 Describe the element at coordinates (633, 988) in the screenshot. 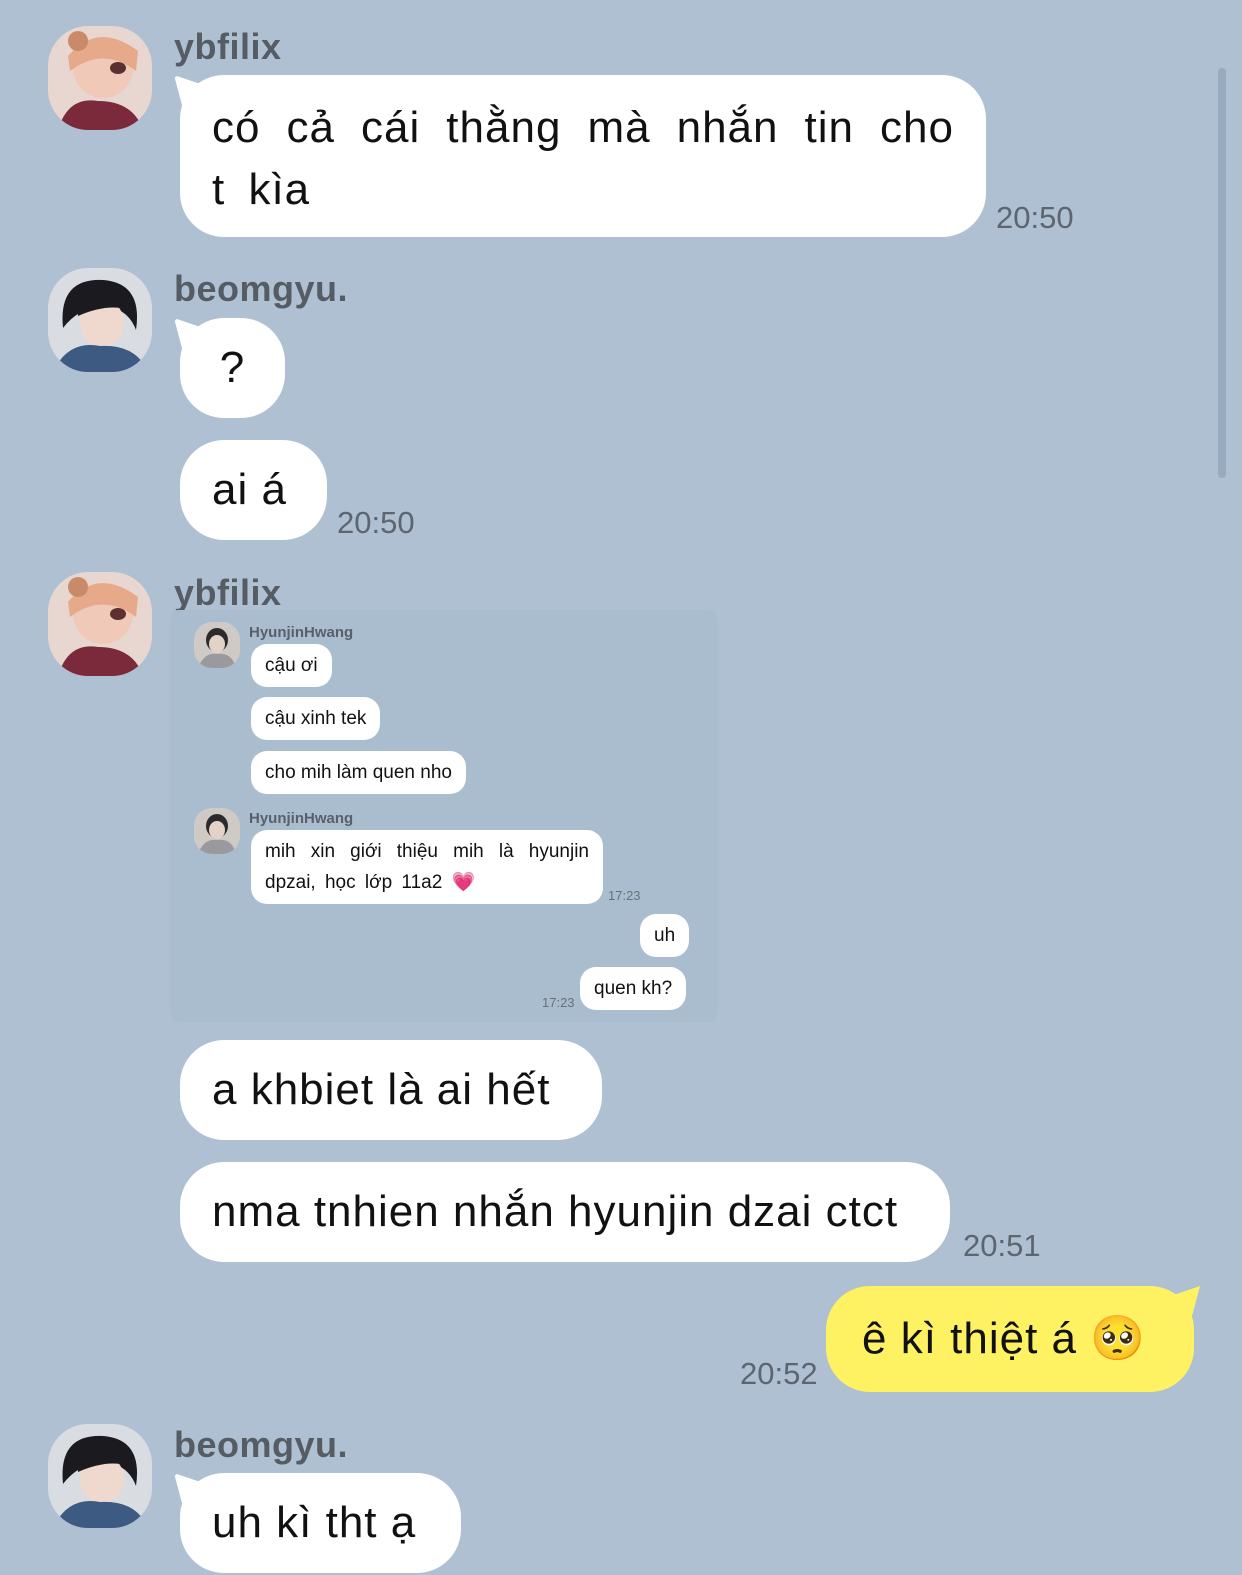

I see `mini-message-bubble-outgoing: quen kh?` at that location.